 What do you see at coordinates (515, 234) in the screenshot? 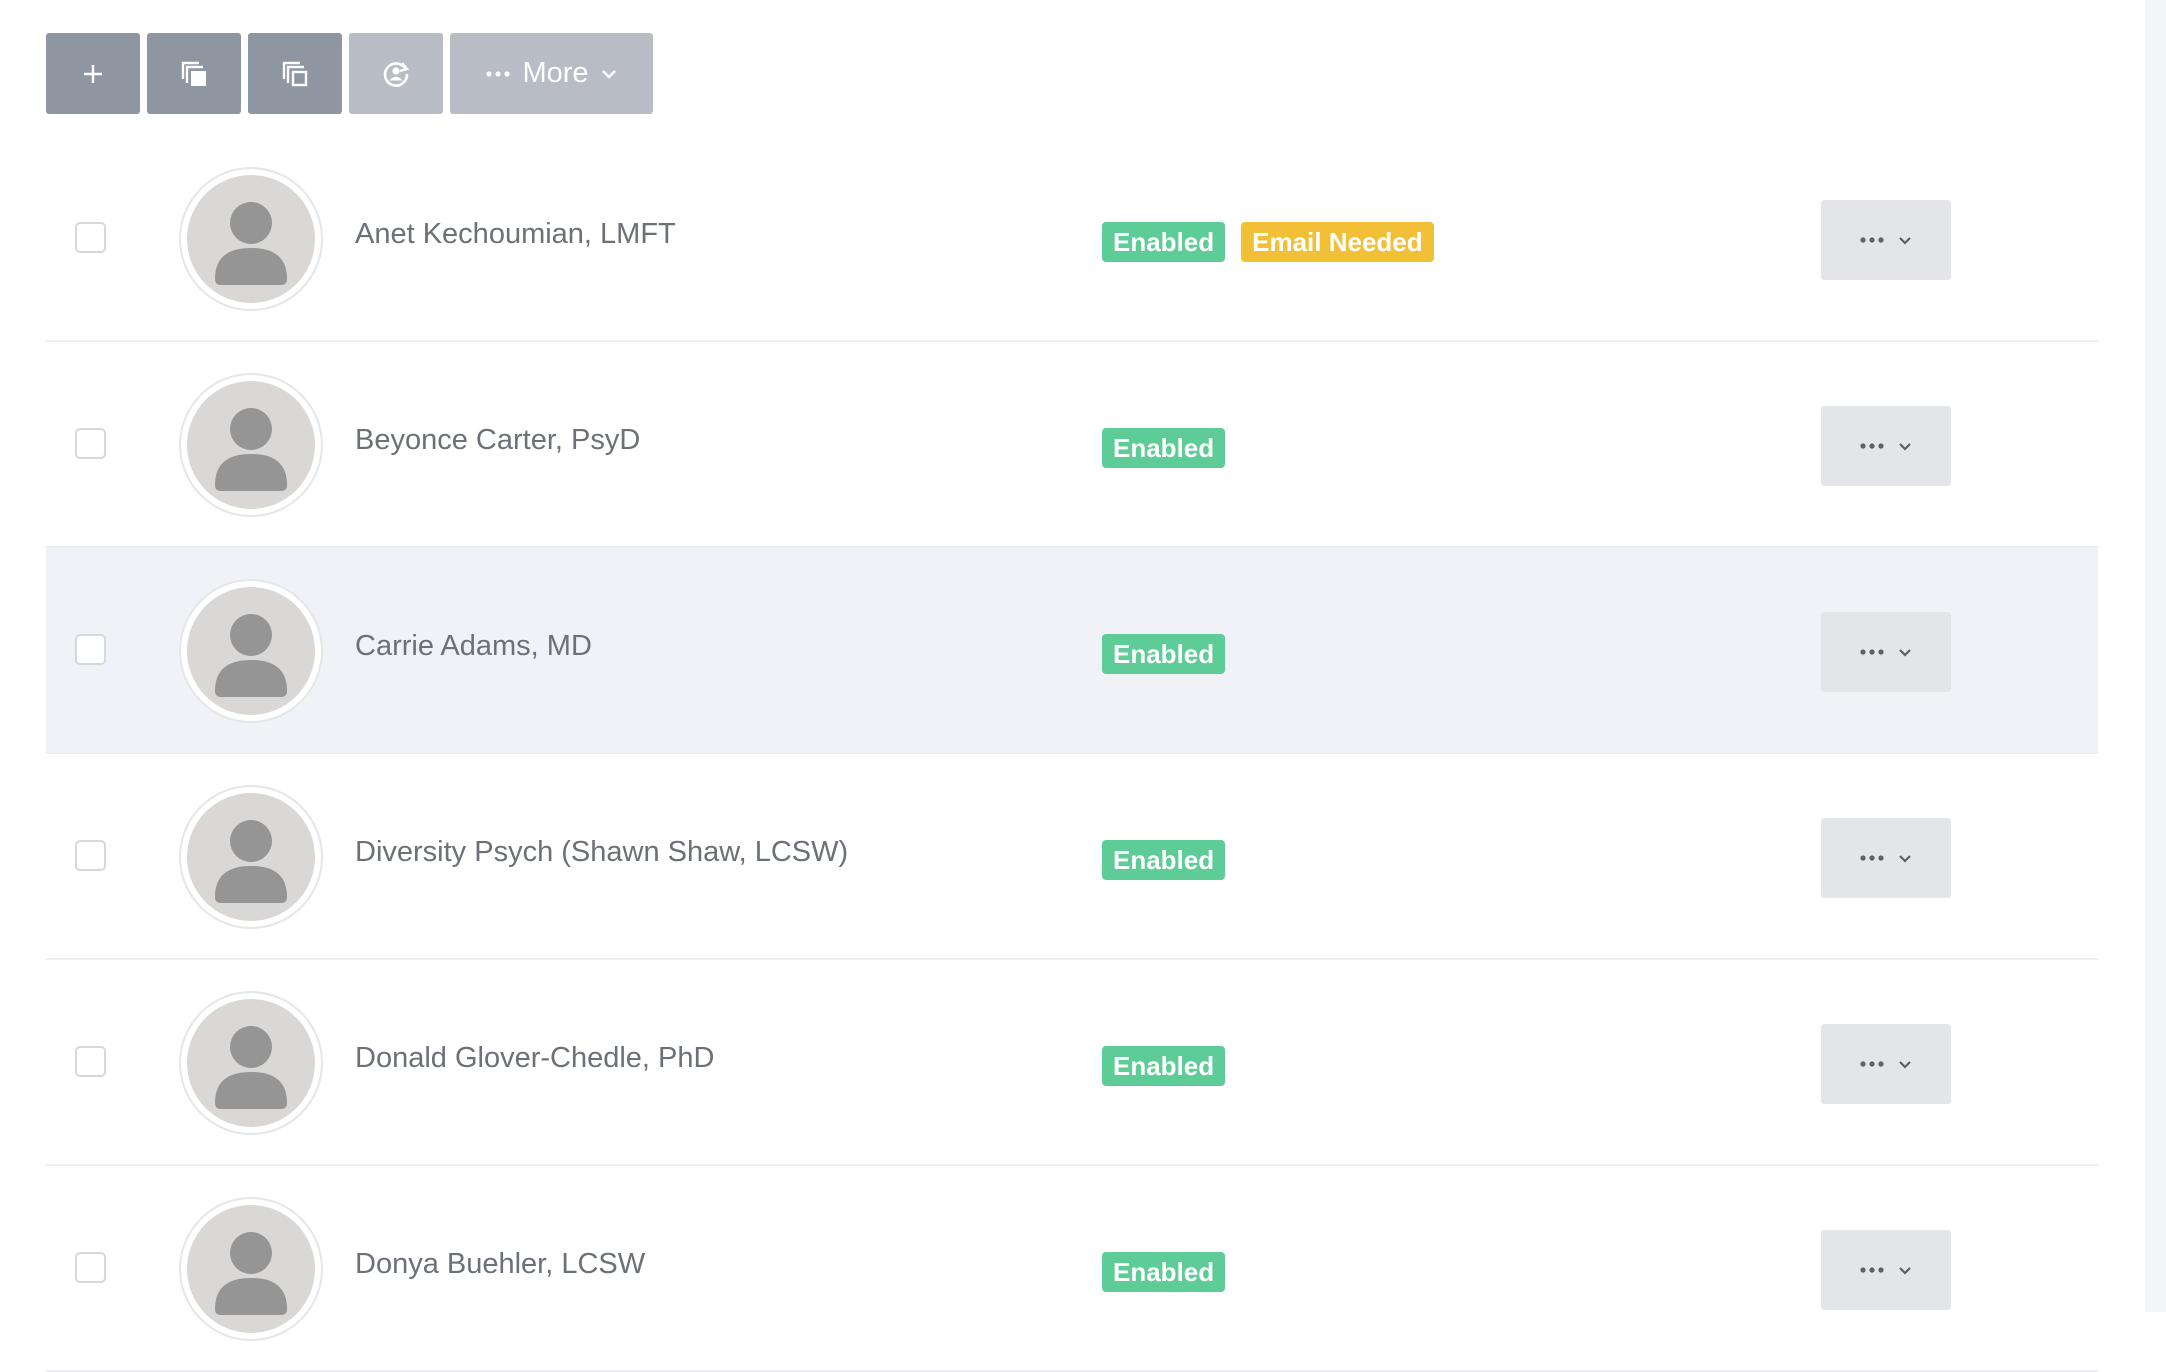
I see `provider-name: Anet Kechoumian, LMFT` at bounding box center [515, 234].